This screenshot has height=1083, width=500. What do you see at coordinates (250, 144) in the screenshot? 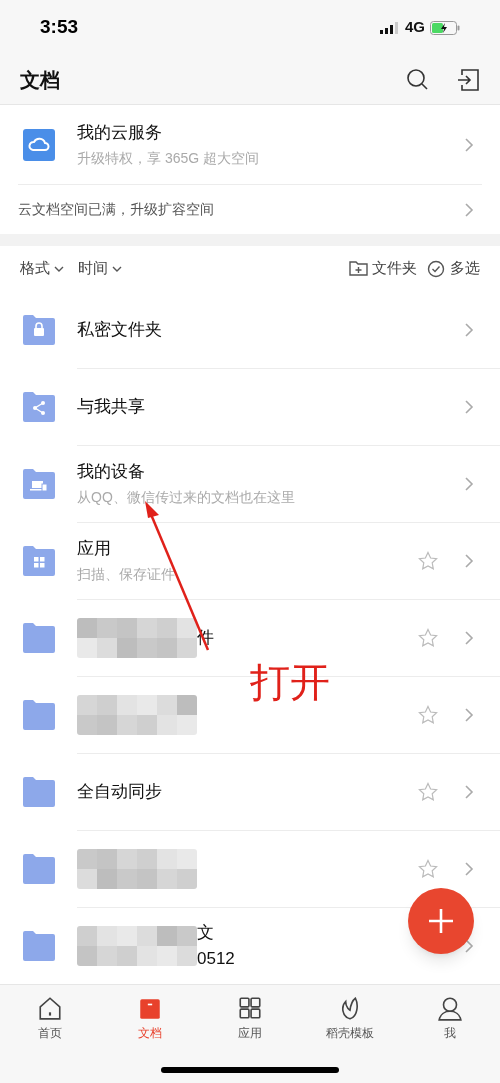
I see `cloud-service-item: 我的云服务 升级特权，享 365G 超大空间` at bounding box center [250, 144].